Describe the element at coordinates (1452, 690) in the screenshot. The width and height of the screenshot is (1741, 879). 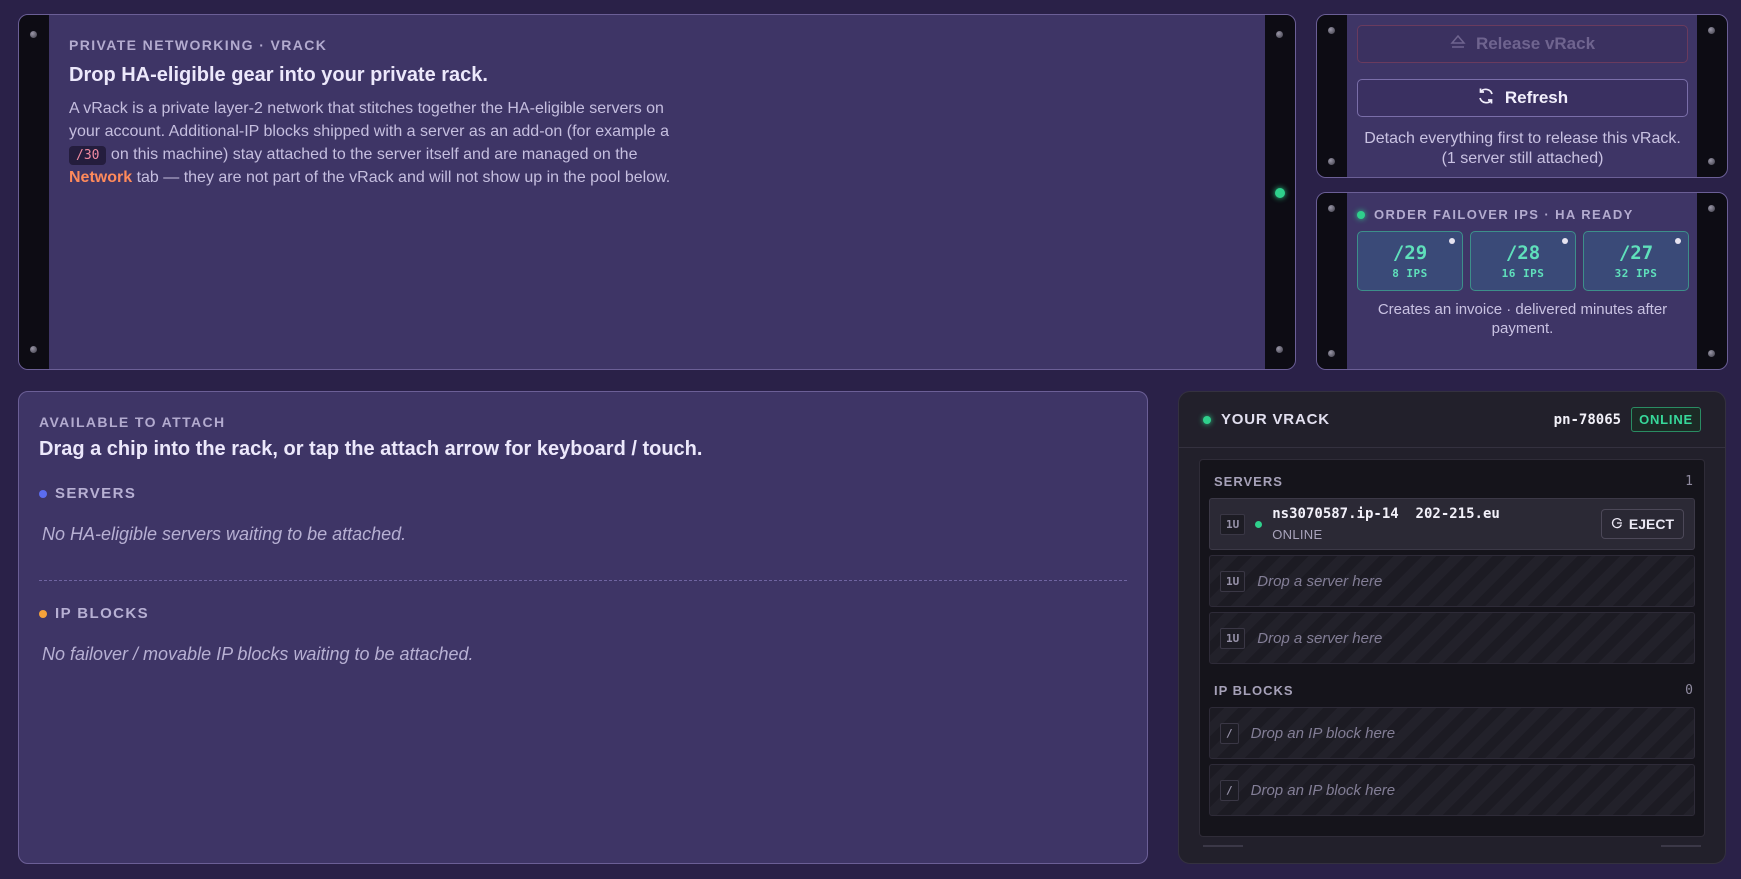
I see `vrack-ipblocks-header: IP BLOCKS 0` at that location.